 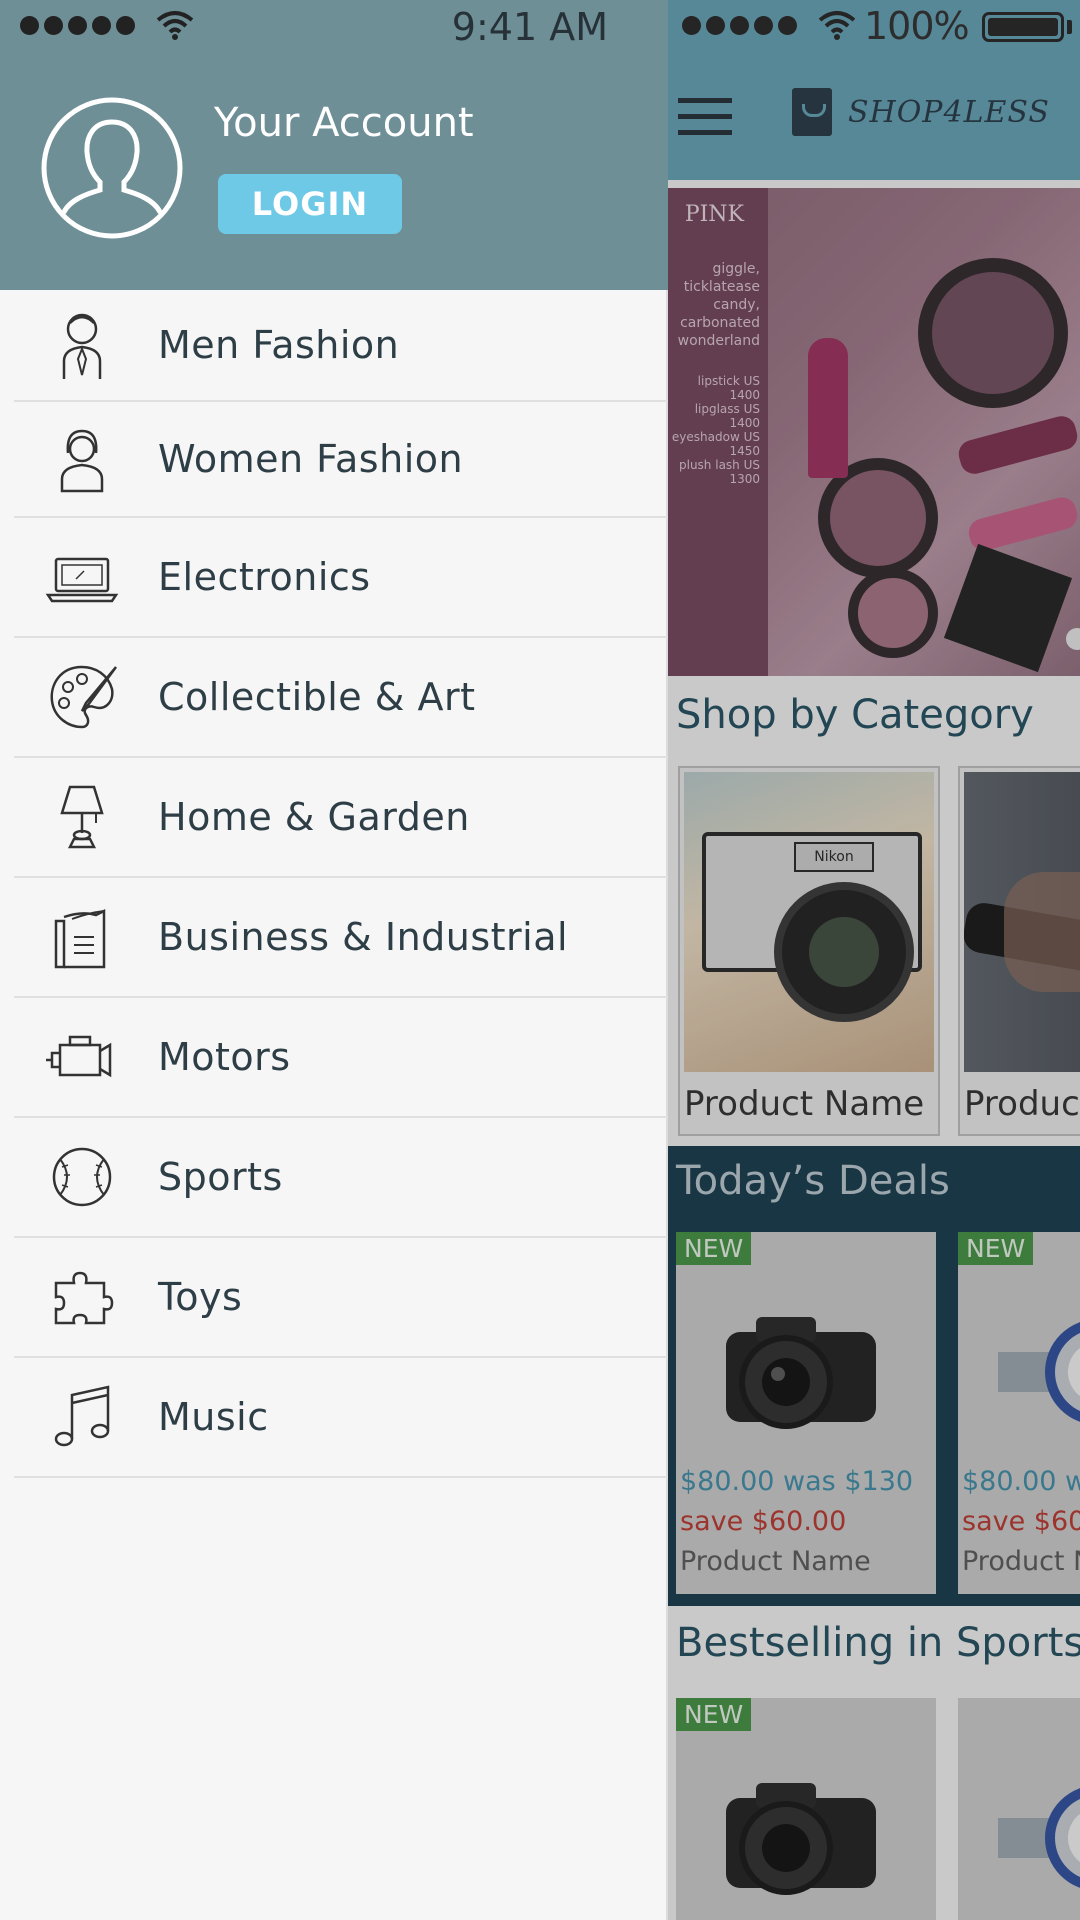 What do you see at coordinates (834, 857) in the screenshot?
I see `camera-brand: Nikon` at bounding box center [834, 857].